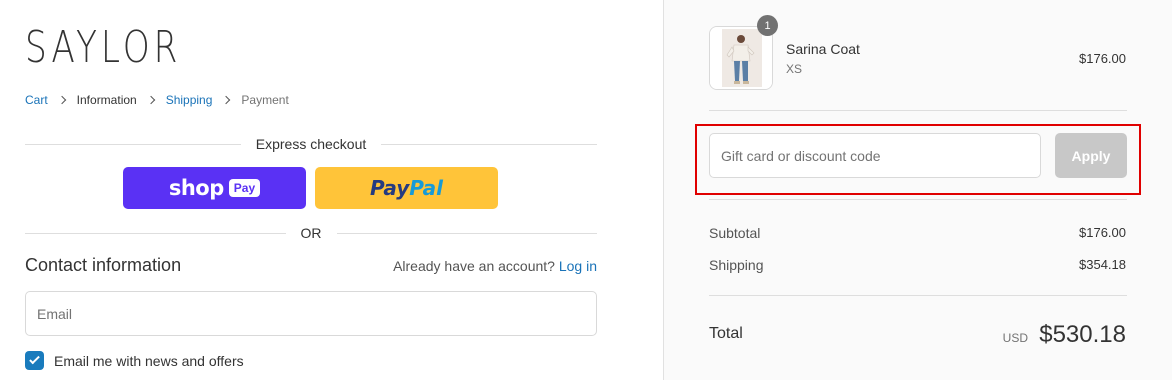 The image size is (1172, 380). I want to click on login-link: Log in, so click(578, 266).